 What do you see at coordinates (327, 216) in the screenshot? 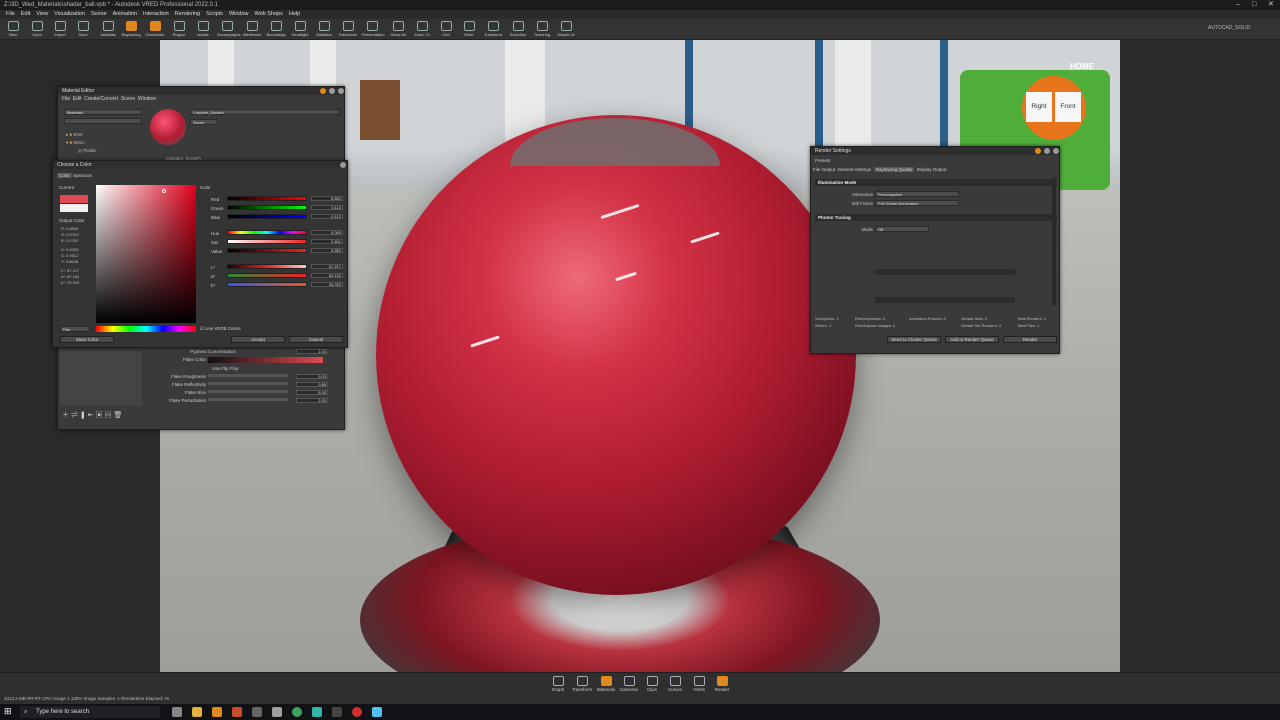
I see `blue-value: 0.112` at bounding box center [327, 216].